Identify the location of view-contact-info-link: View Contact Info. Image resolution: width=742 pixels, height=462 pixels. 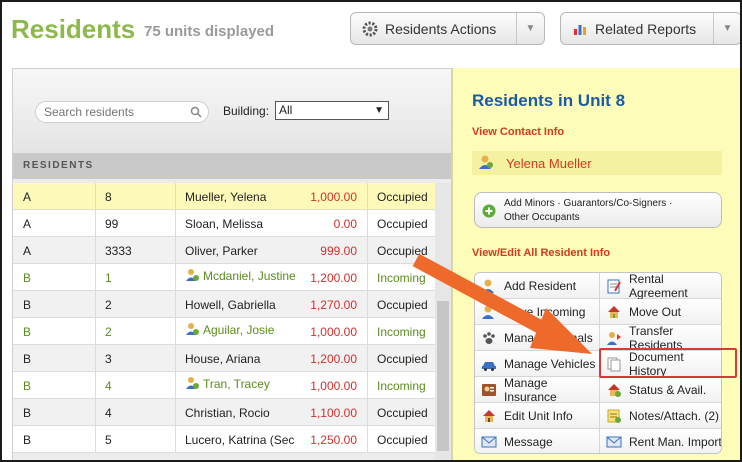
(518, 132).